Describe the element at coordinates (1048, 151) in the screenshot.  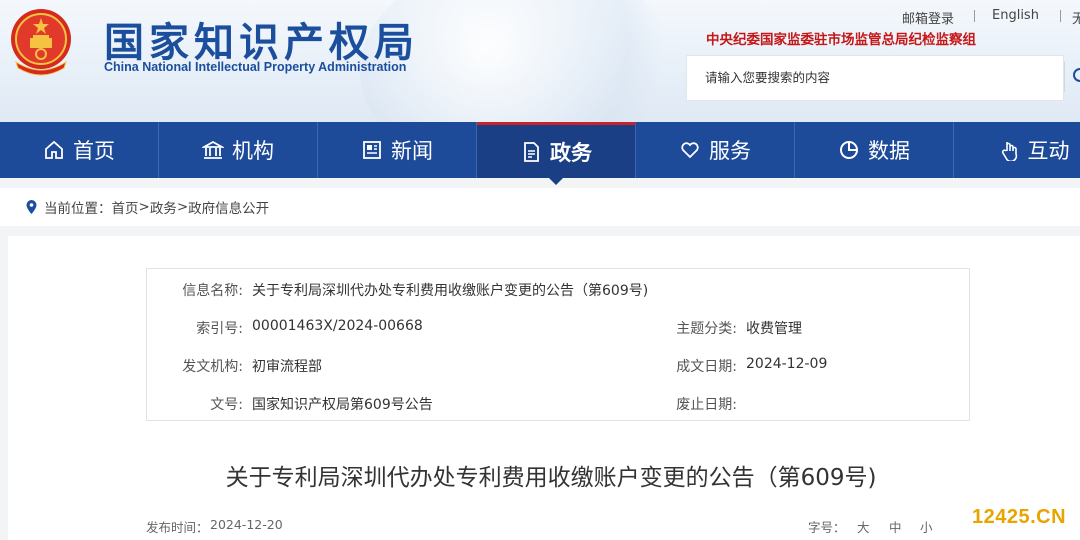
I see `nav-item-label: 互动` at that location.